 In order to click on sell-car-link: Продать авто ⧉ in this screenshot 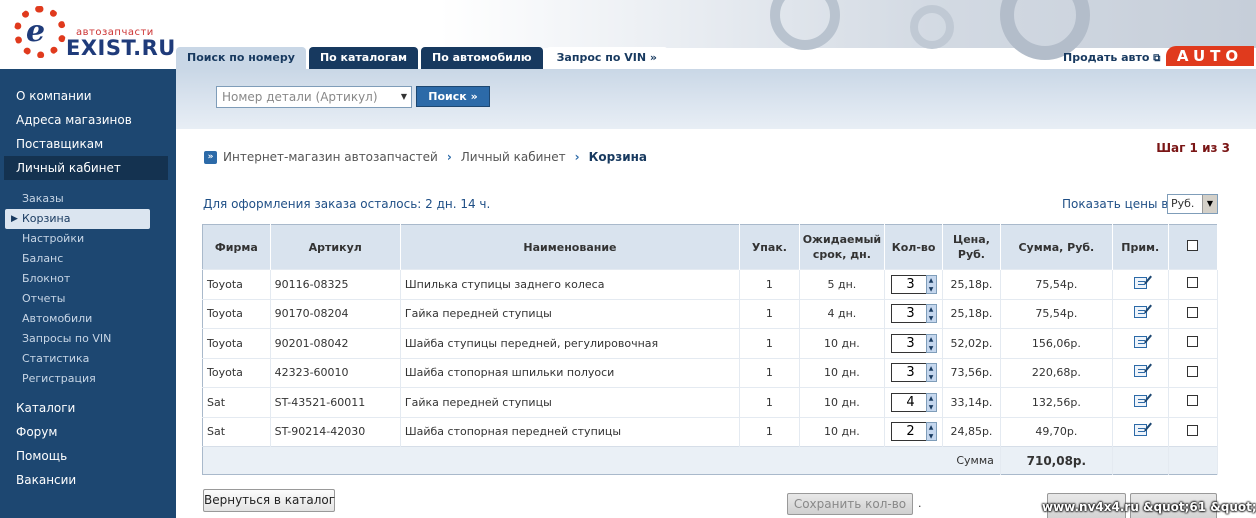, I will do `click(1111, 57)`.